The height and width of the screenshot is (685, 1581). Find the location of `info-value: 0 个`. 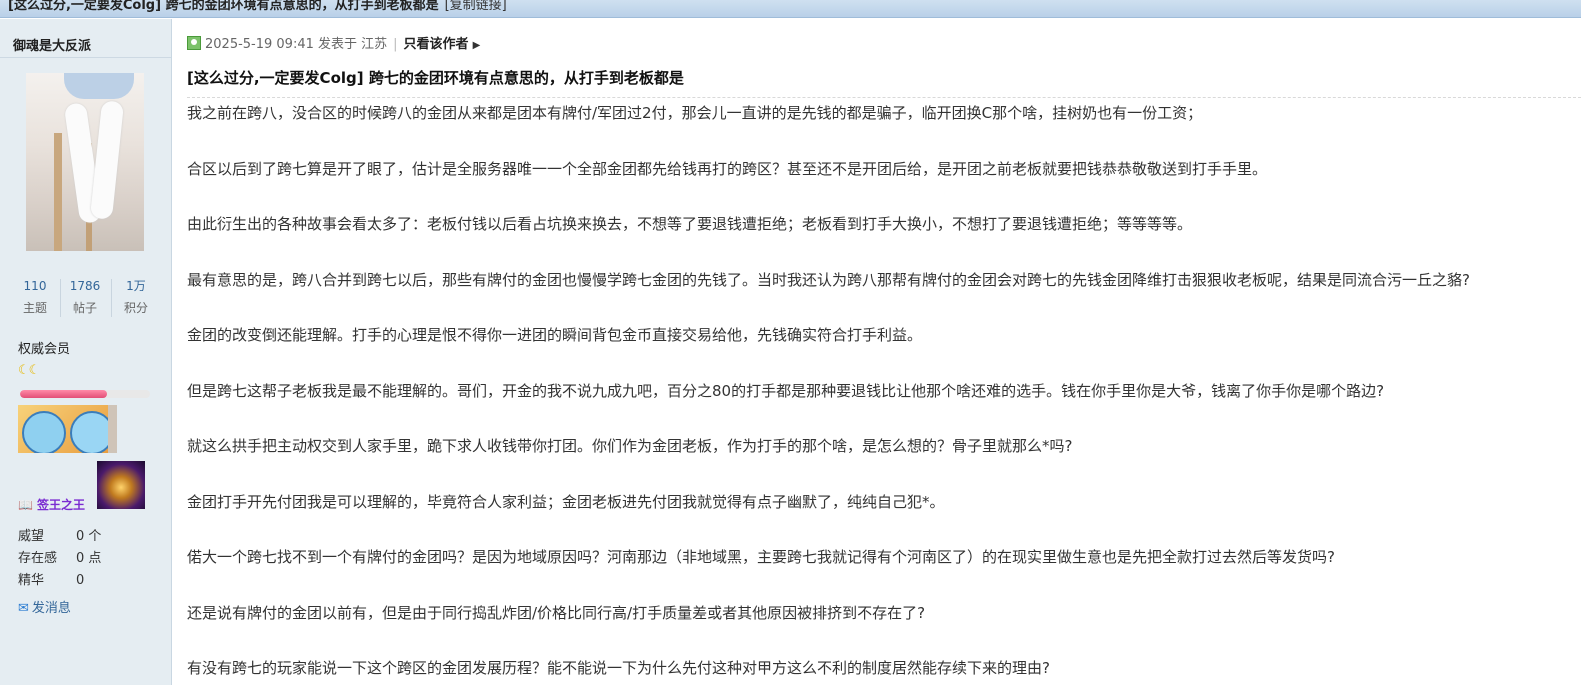

info-value: 0 个 is located at coordinates (89, 536).